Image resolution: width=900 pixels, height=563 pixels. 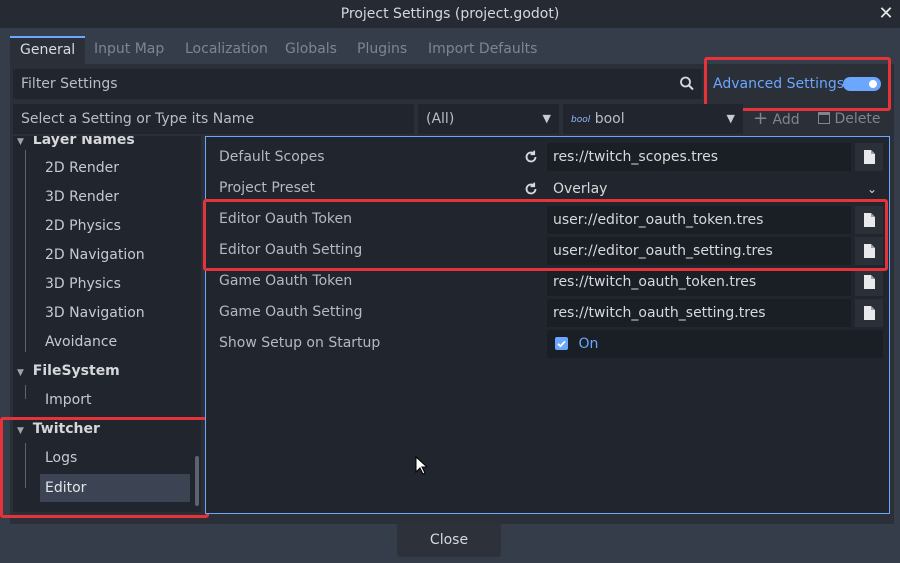 I want to click on tree-item-2d-navigation: 2D Navigation, so click(x=95, y=255).